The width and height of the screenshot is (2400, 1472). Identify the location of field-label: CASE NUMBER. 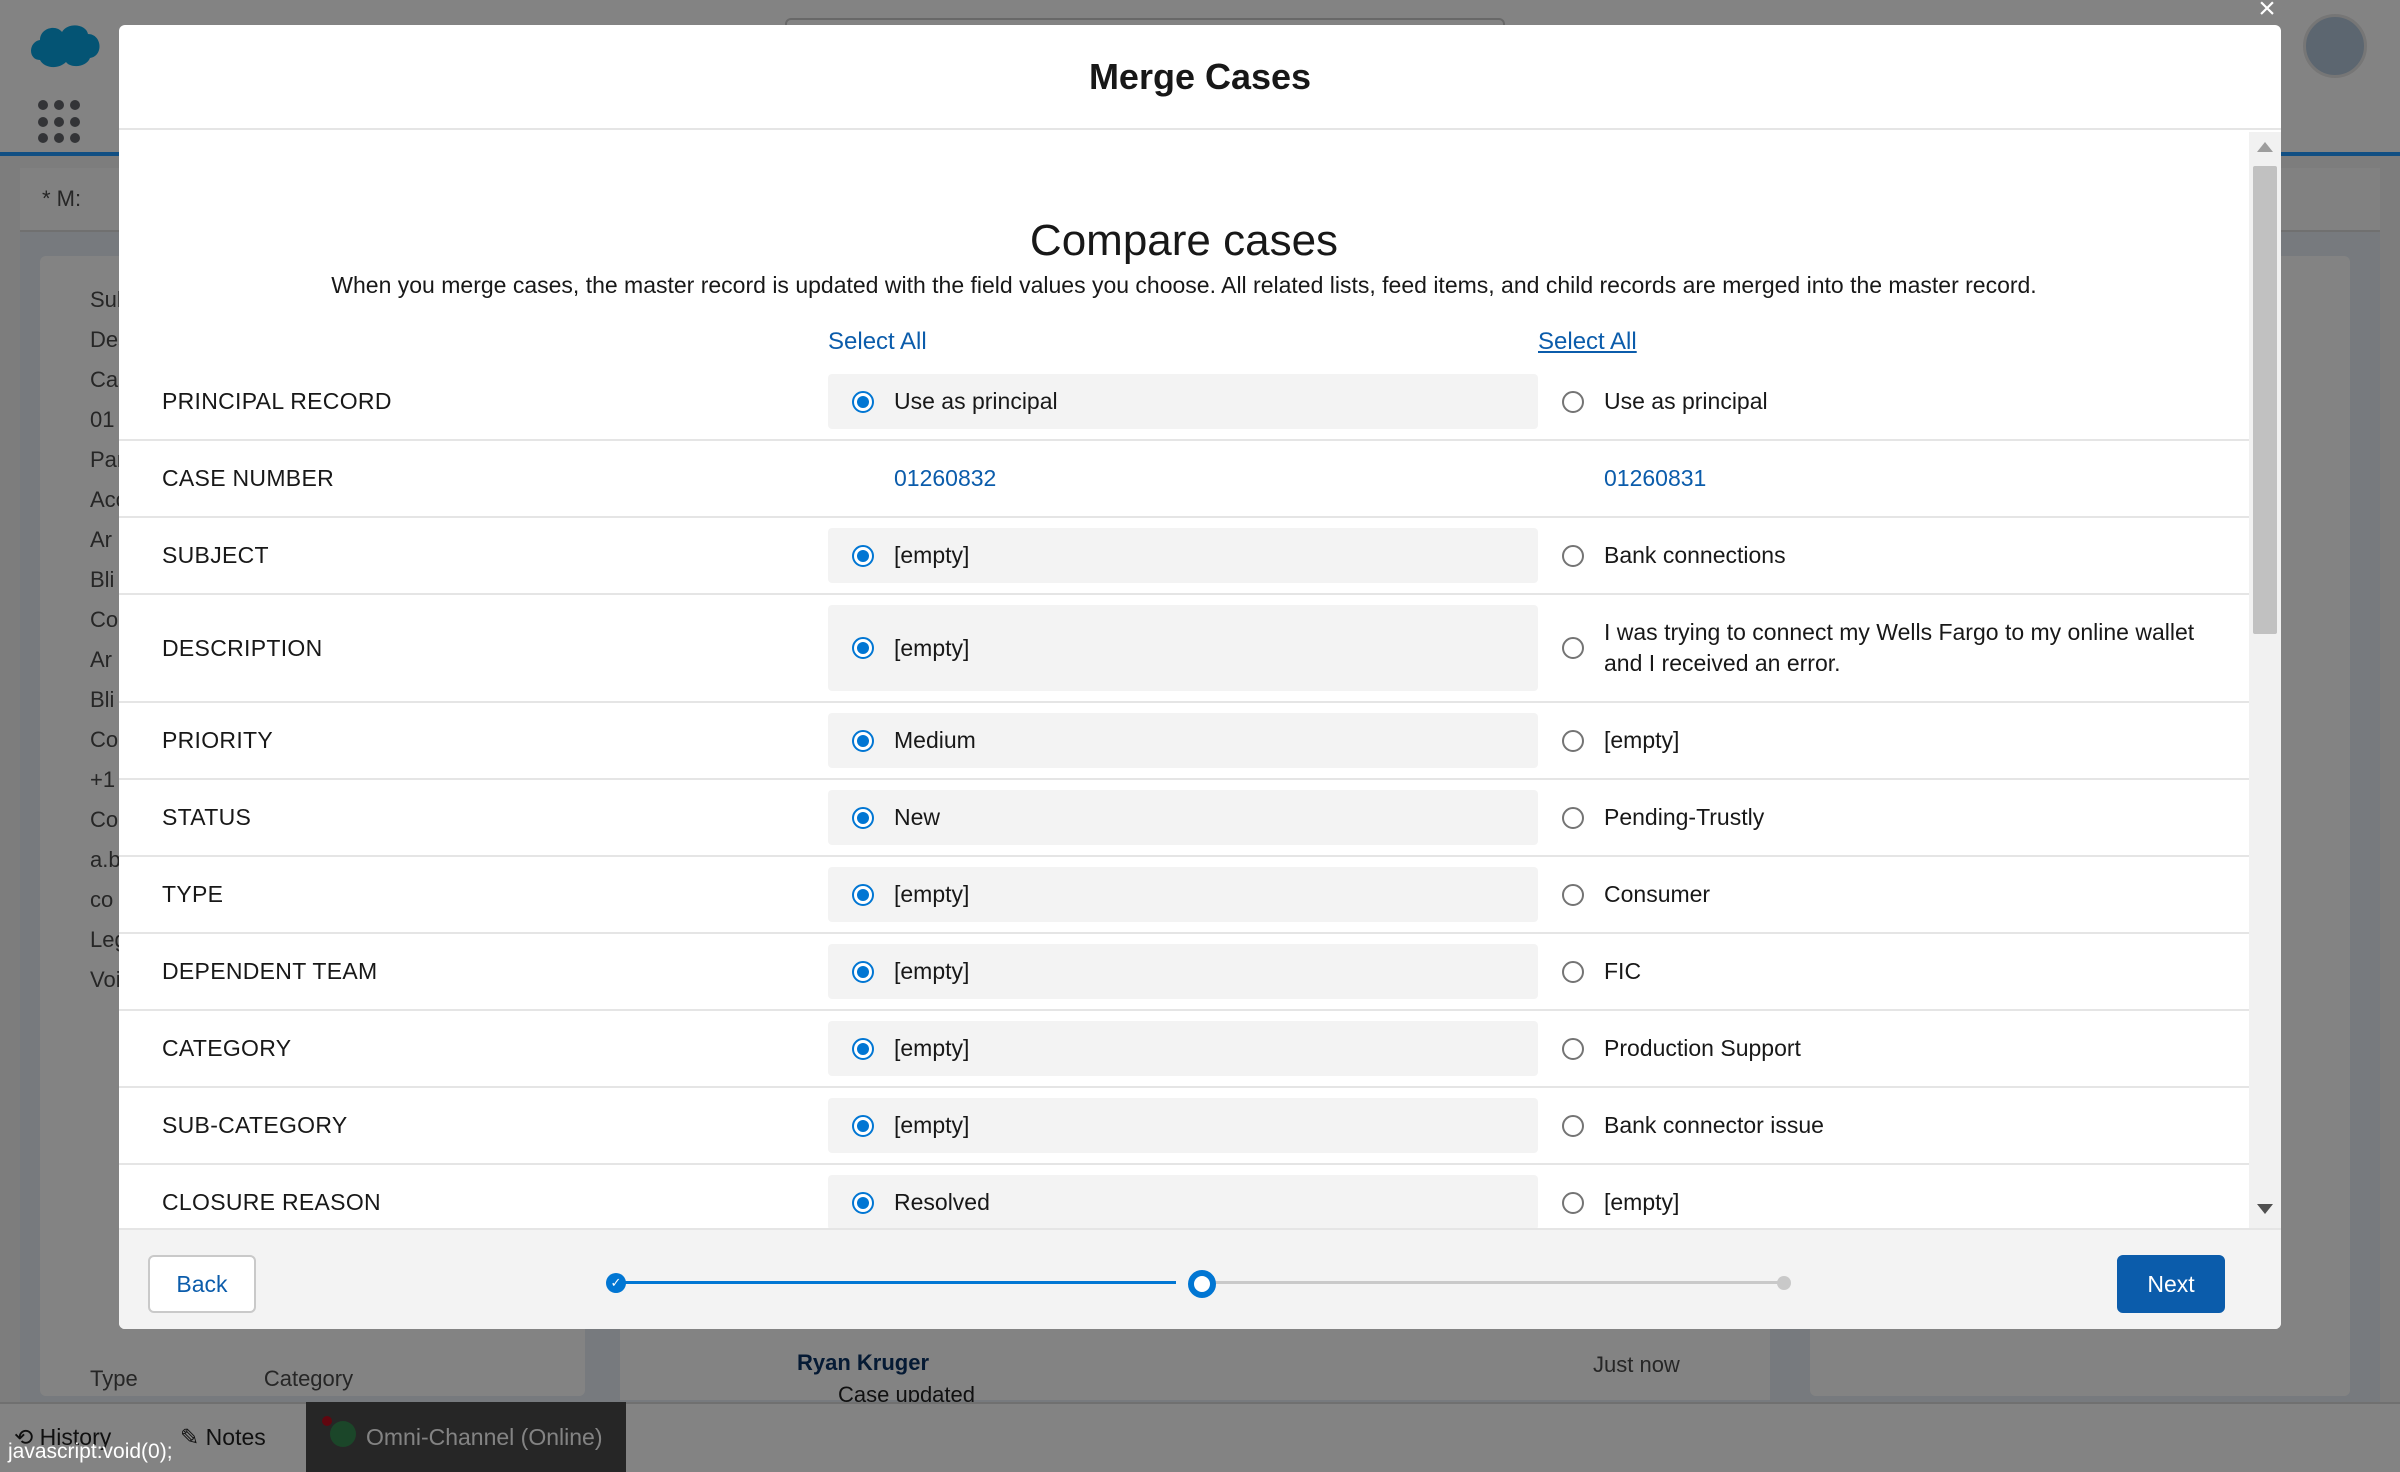
(248, 478).